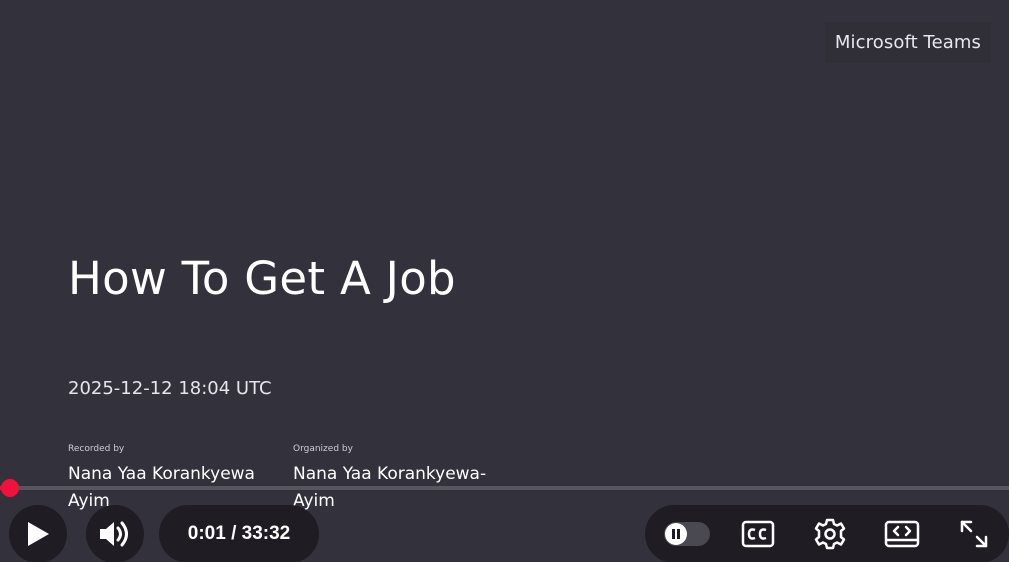  I want to click on volume-icon, so click(114, 534).